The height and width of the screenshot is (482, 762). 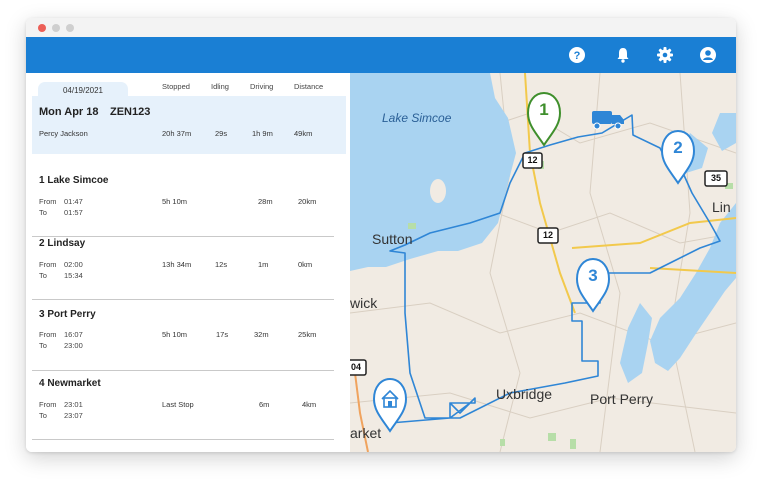 What do you see at coordinates (264, 404) in the screenshot?
I see `stop-driving: 6m` at bounding box center [264, 404].